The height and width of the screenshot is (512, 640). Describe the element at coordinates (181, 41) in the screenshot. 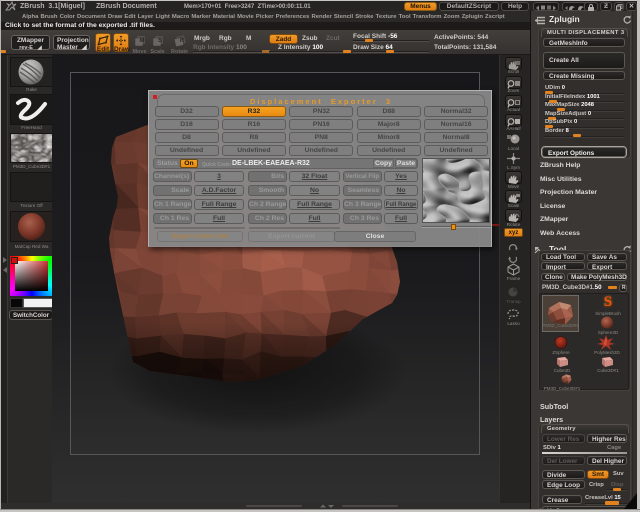

I see `svg-text: R` at that location.